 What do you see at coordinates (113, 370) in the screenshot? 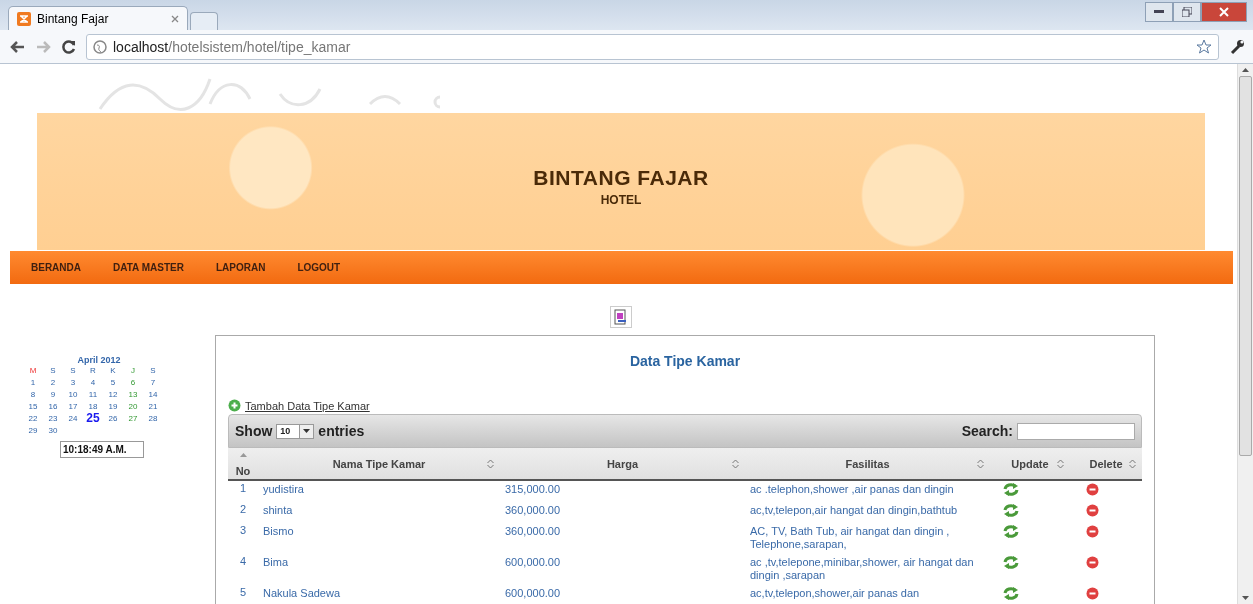
I see `weekday-label: K` at bounding box center [113, 370].